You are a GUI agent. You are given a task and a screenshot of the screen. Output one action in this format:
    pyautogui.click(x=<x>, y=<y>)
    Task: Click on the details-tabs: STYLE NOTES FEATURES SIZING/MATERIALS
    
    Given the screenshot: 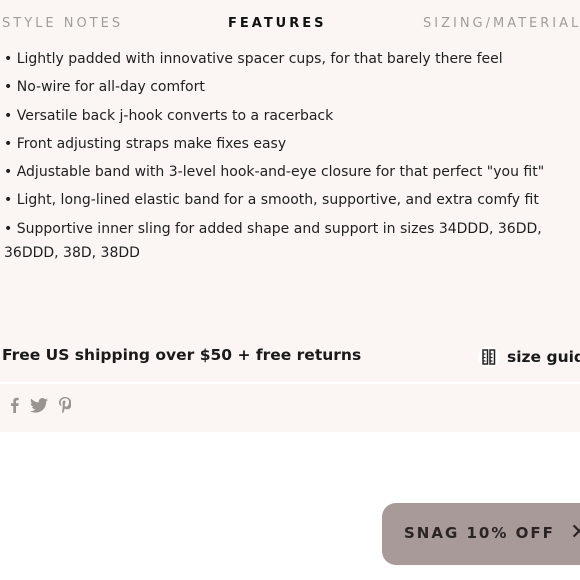 What is the action you would take?
    pyautogui.click(x=290, y=24)
    